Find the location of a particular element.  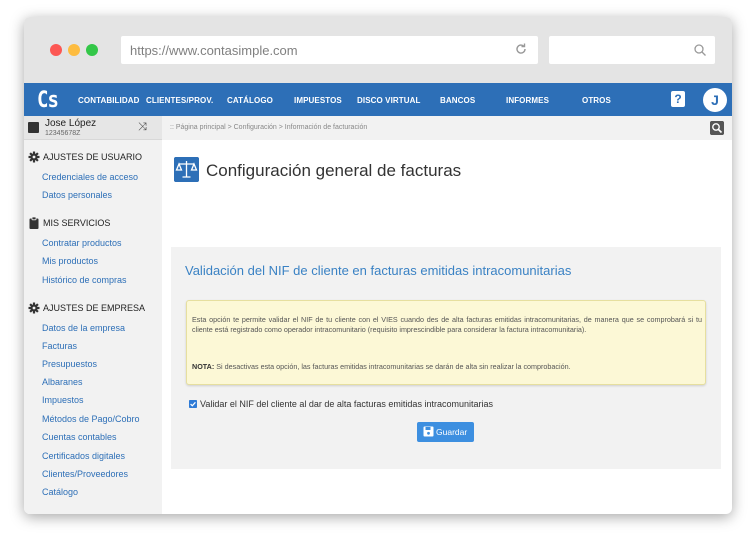

url-text: https://www.contasimple.com is located at coordinates (214, 50).